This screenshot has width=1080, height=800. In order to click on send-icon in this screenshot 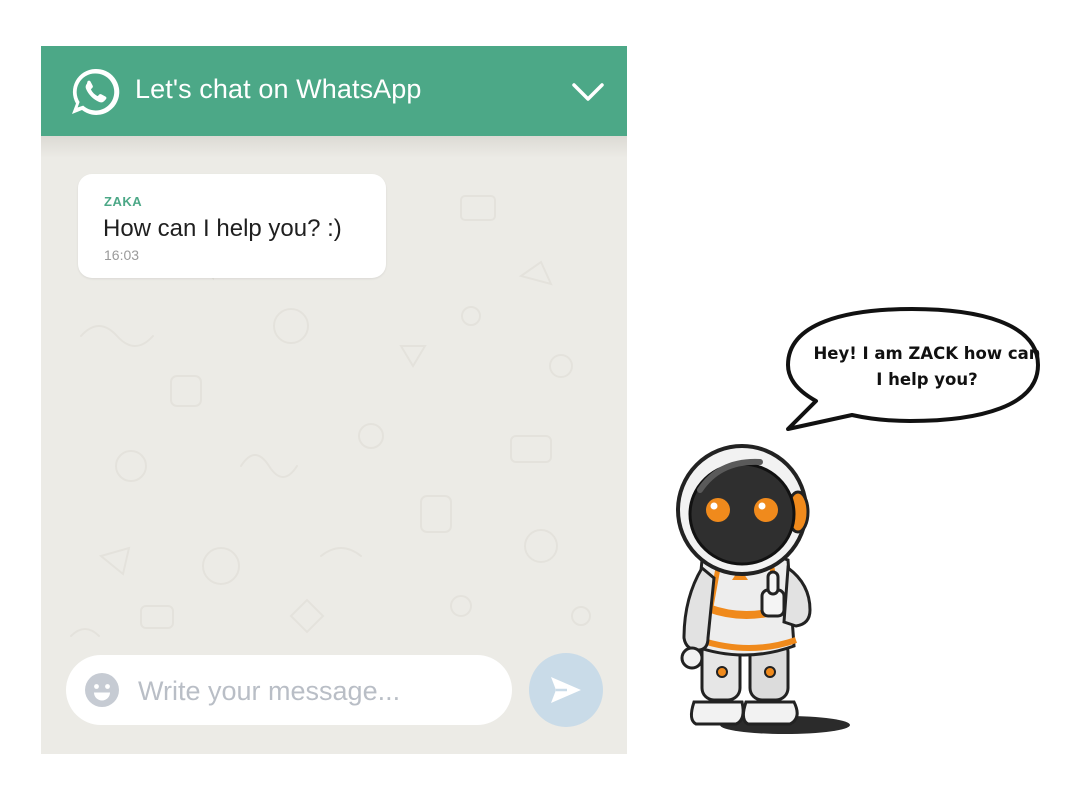, I will do `click(566, 690)`.